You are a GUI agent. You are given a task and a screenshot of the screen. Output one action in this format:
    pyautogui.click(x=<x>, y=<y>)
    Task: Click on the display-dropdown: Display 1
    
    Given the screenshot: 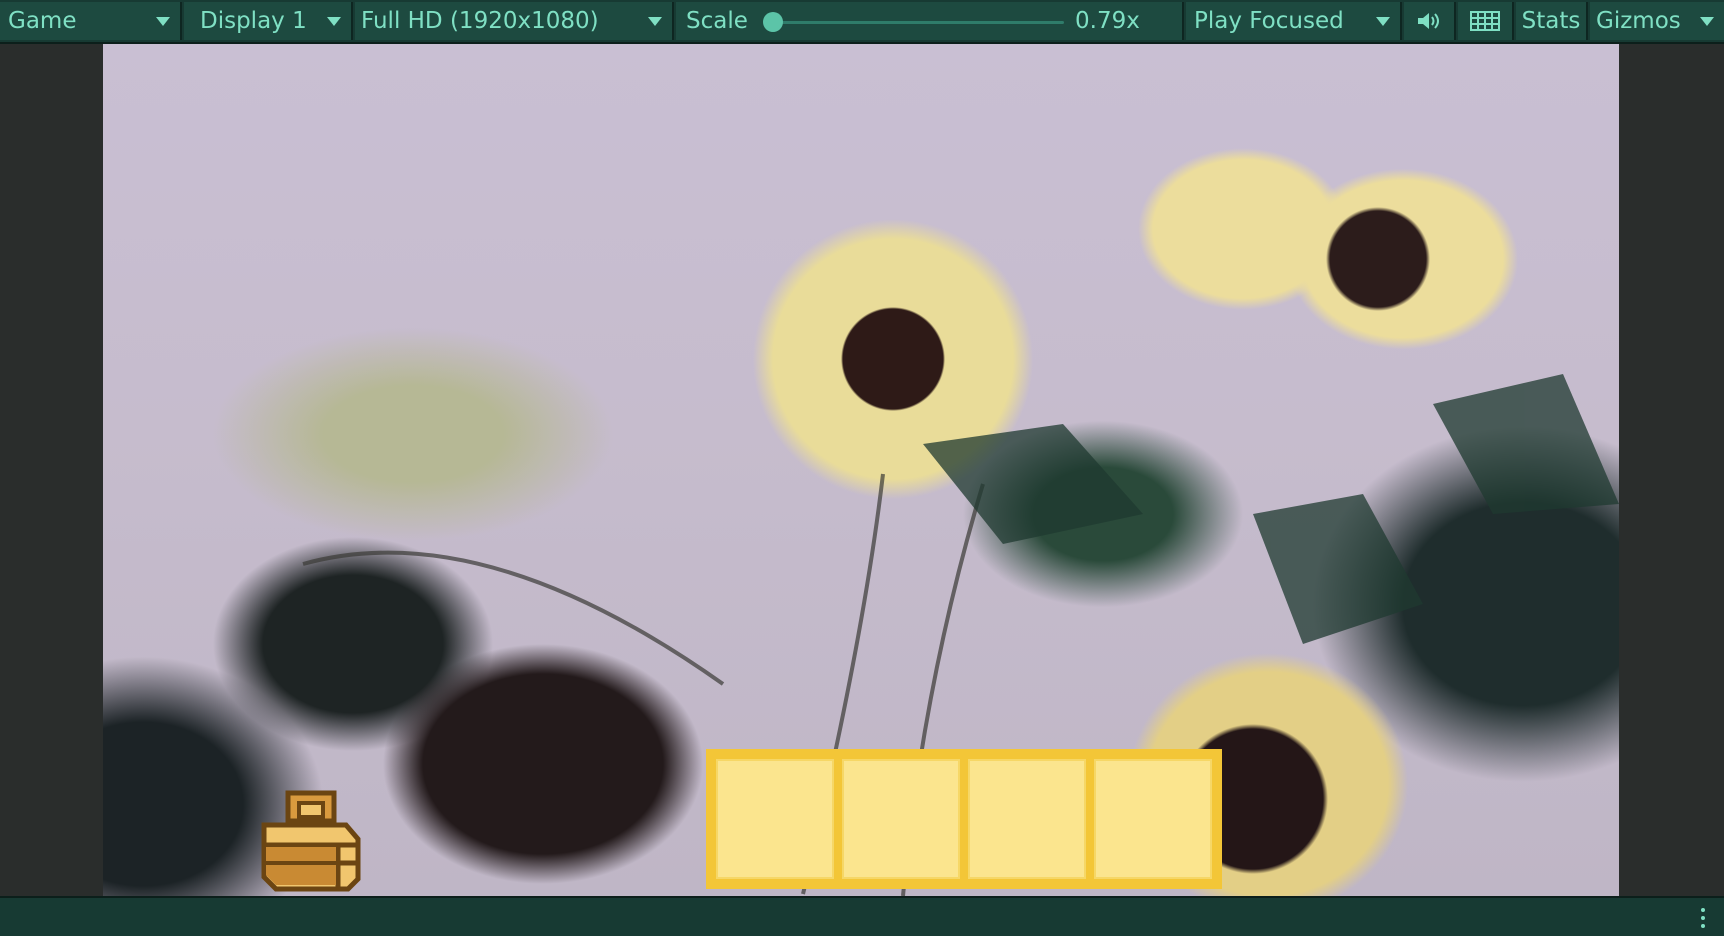 What is the action you would take?
    pyautogui.click(x=268, y=21)
    